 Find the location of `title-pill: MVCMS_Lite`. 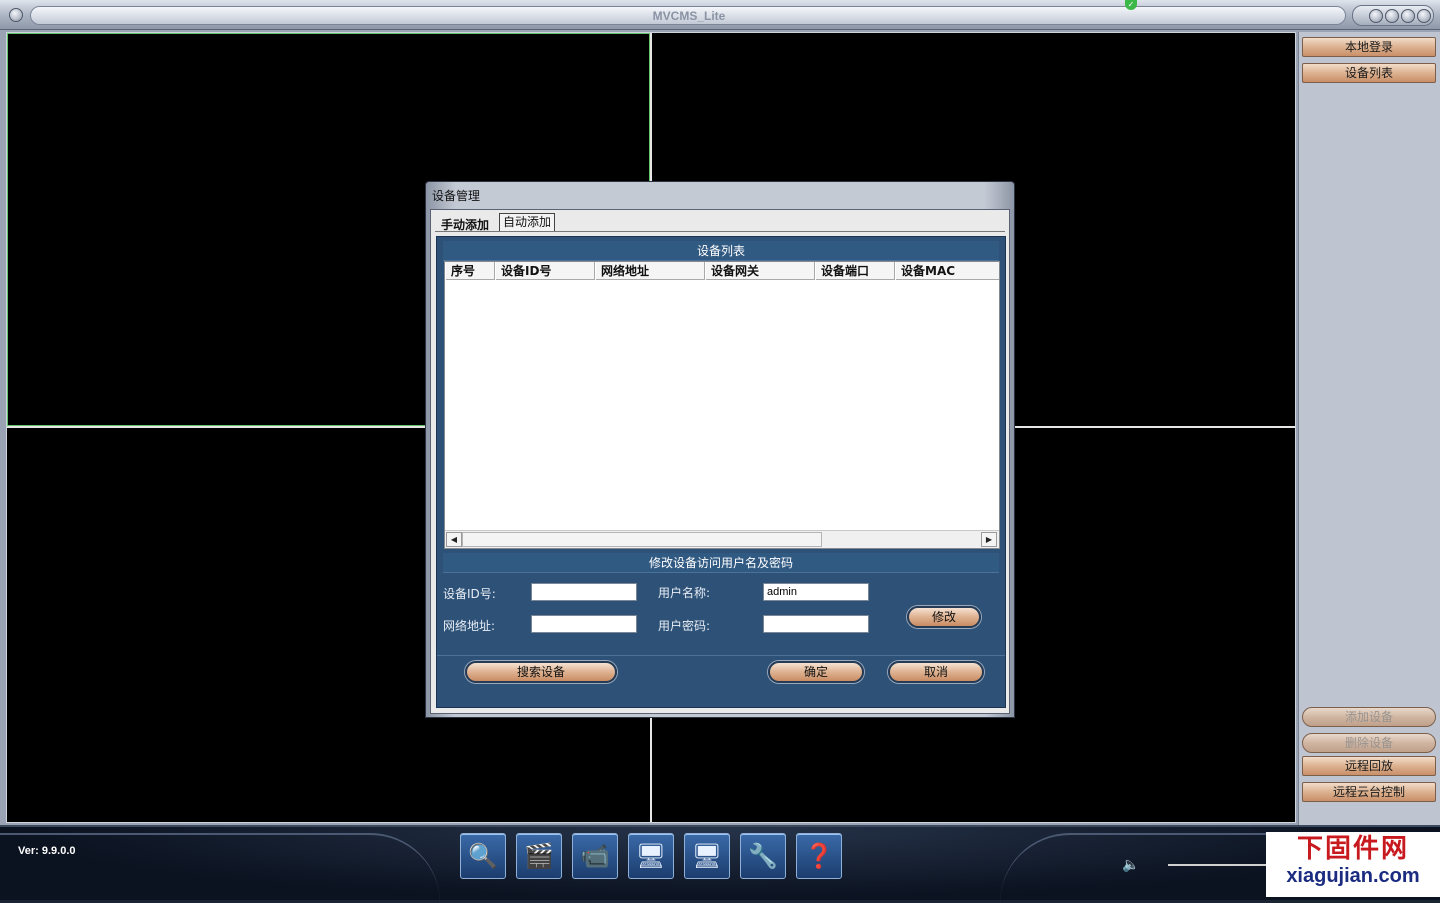

title-pill: MVCMS_Lite is located at coordinates (688, 15).